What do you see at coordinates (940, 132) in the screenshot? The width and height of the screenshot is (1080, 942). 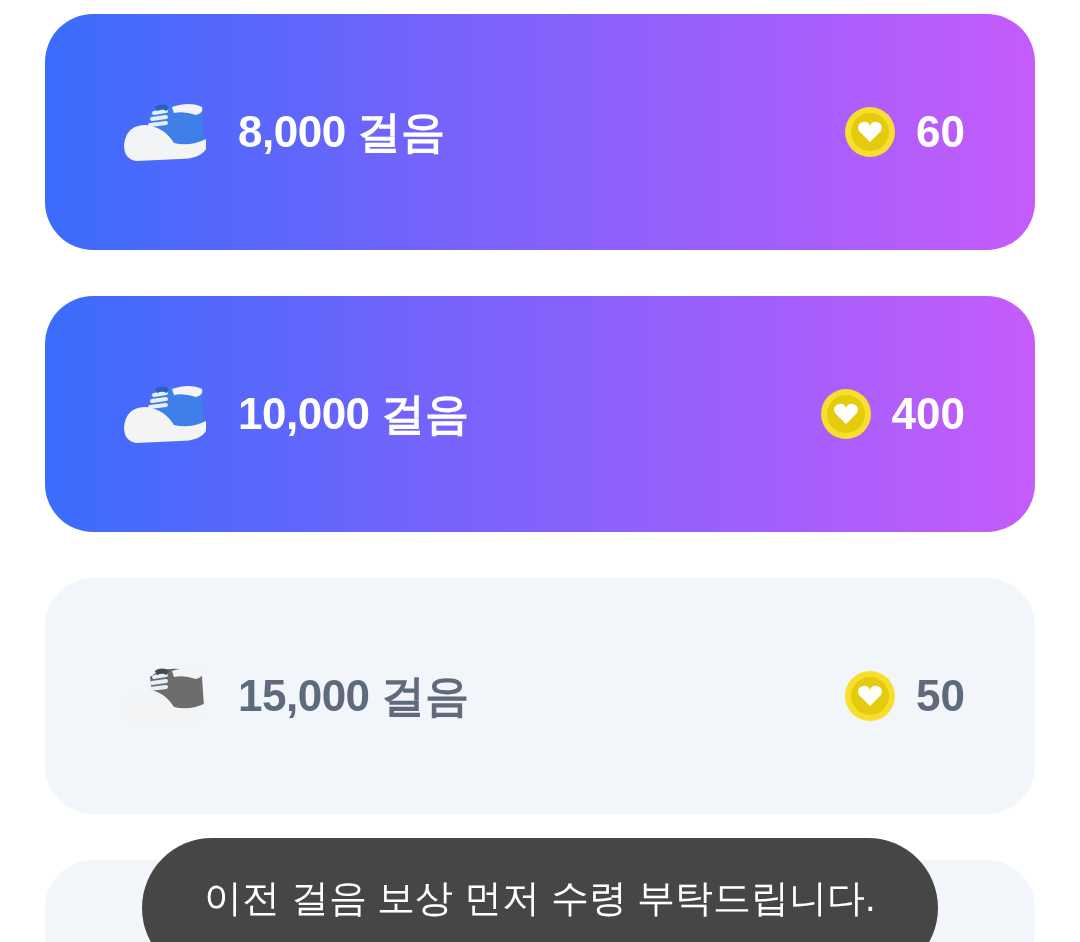 I see `reward-points: 60` at bounding box center [940, 132].